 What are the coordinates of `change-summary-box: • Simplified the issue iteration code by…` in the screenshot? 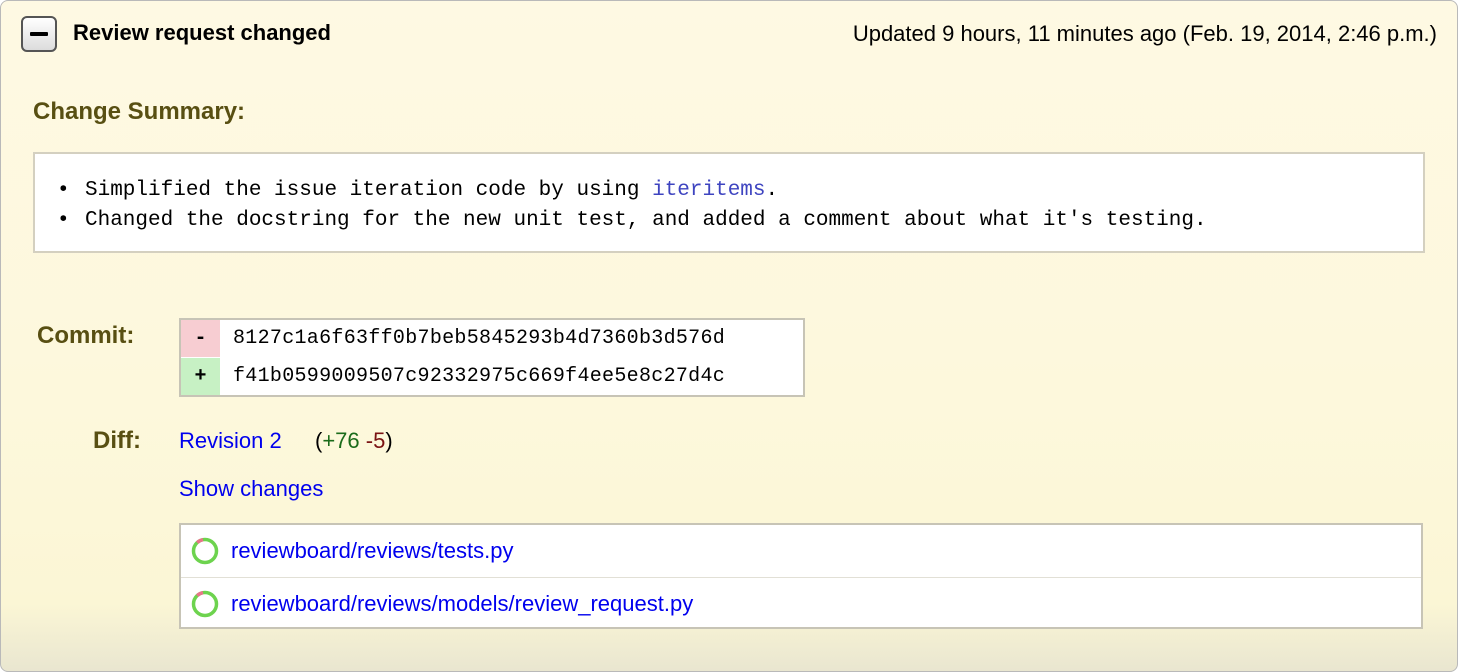 It's located at (729, 202).